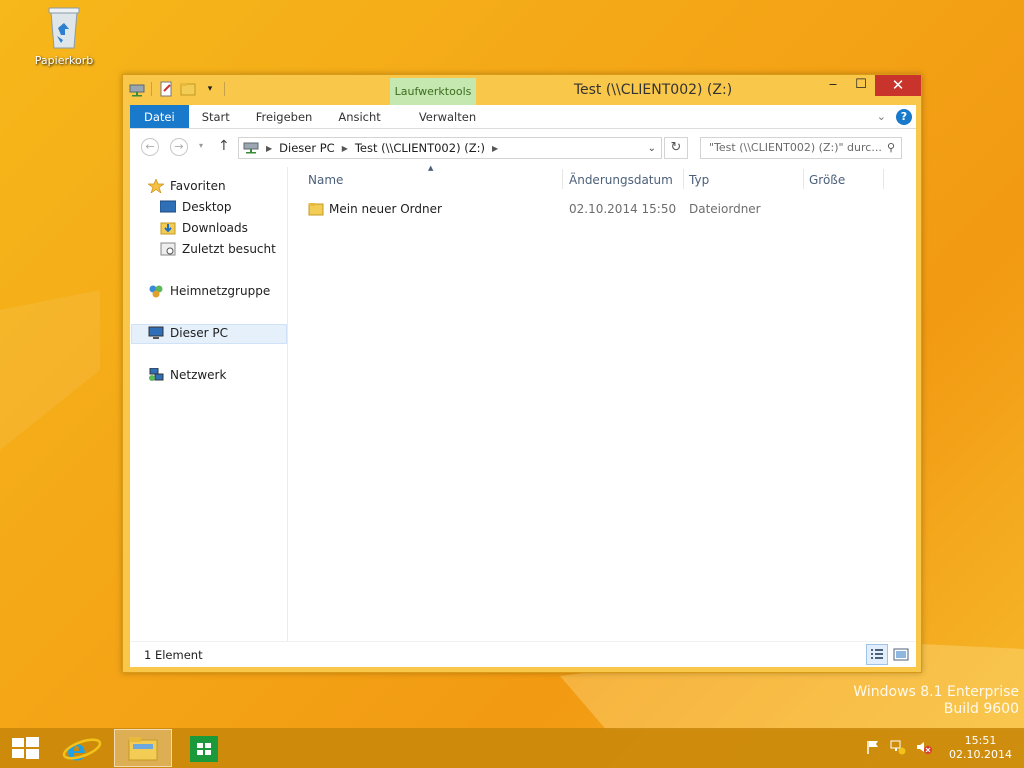  I want to click on taskbar-file-explorer, so click(143, 748).